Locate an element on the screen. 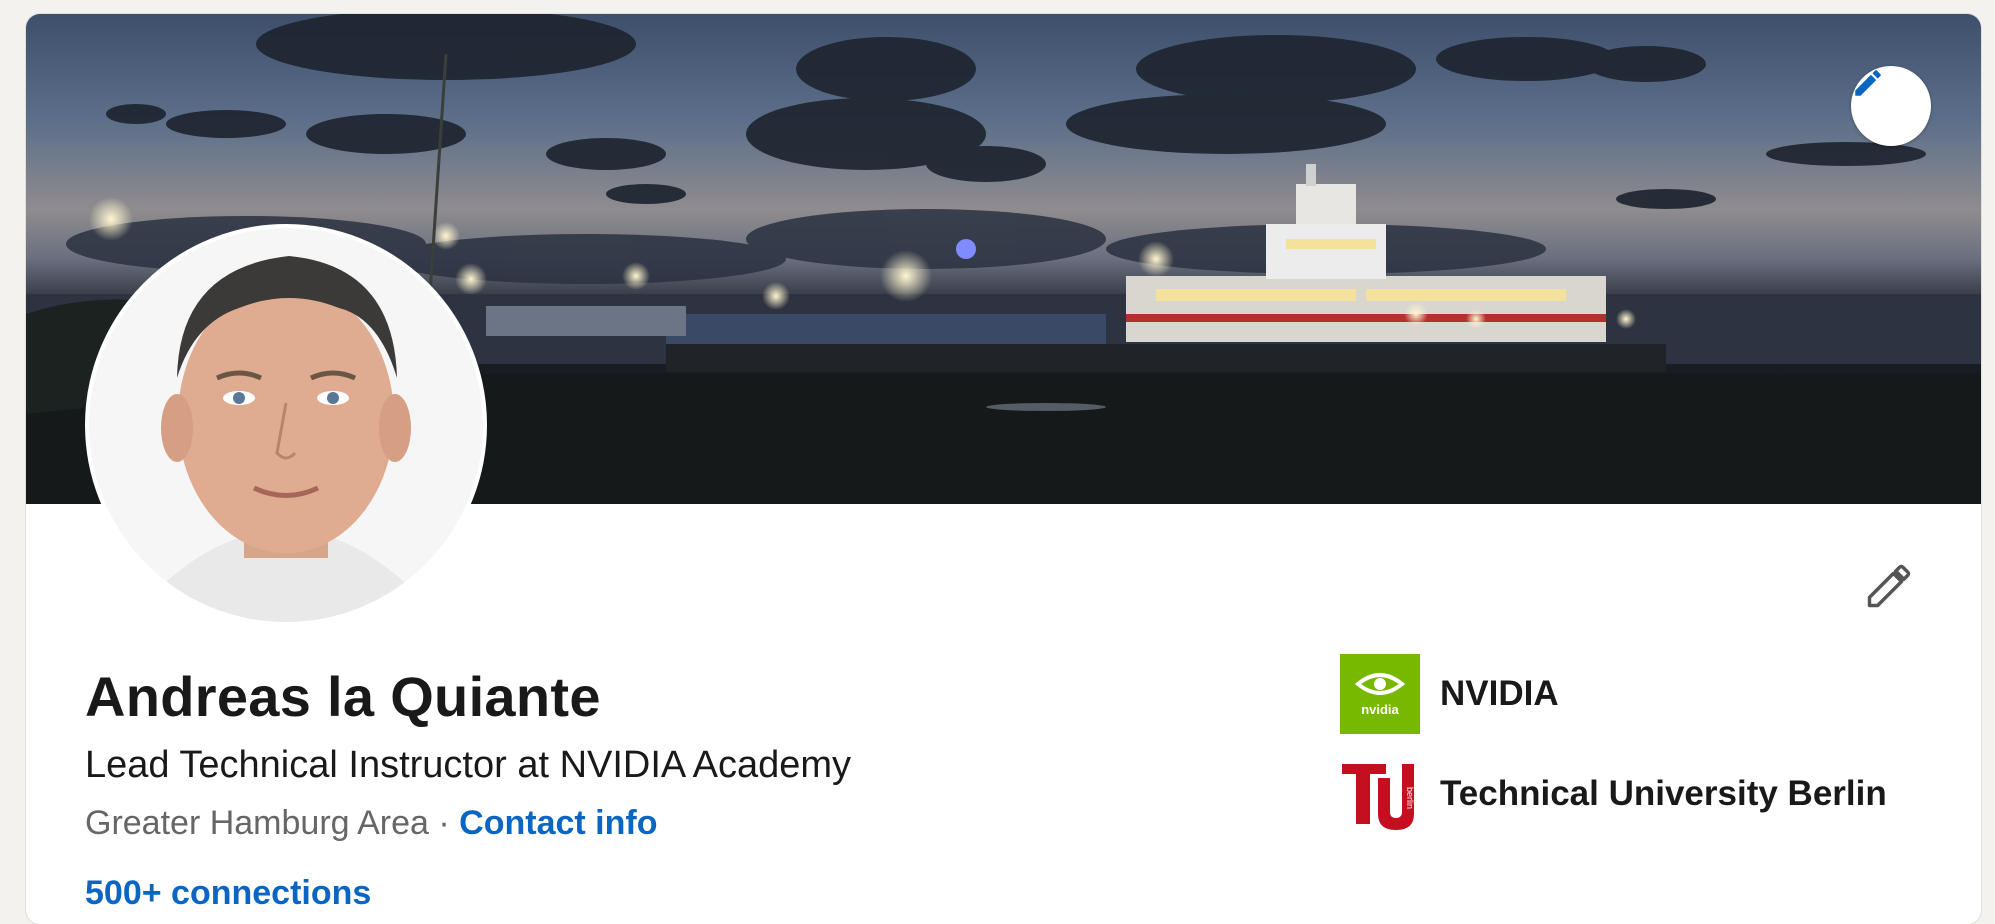  edit-banner-button is located at coordinates (1891, 106).